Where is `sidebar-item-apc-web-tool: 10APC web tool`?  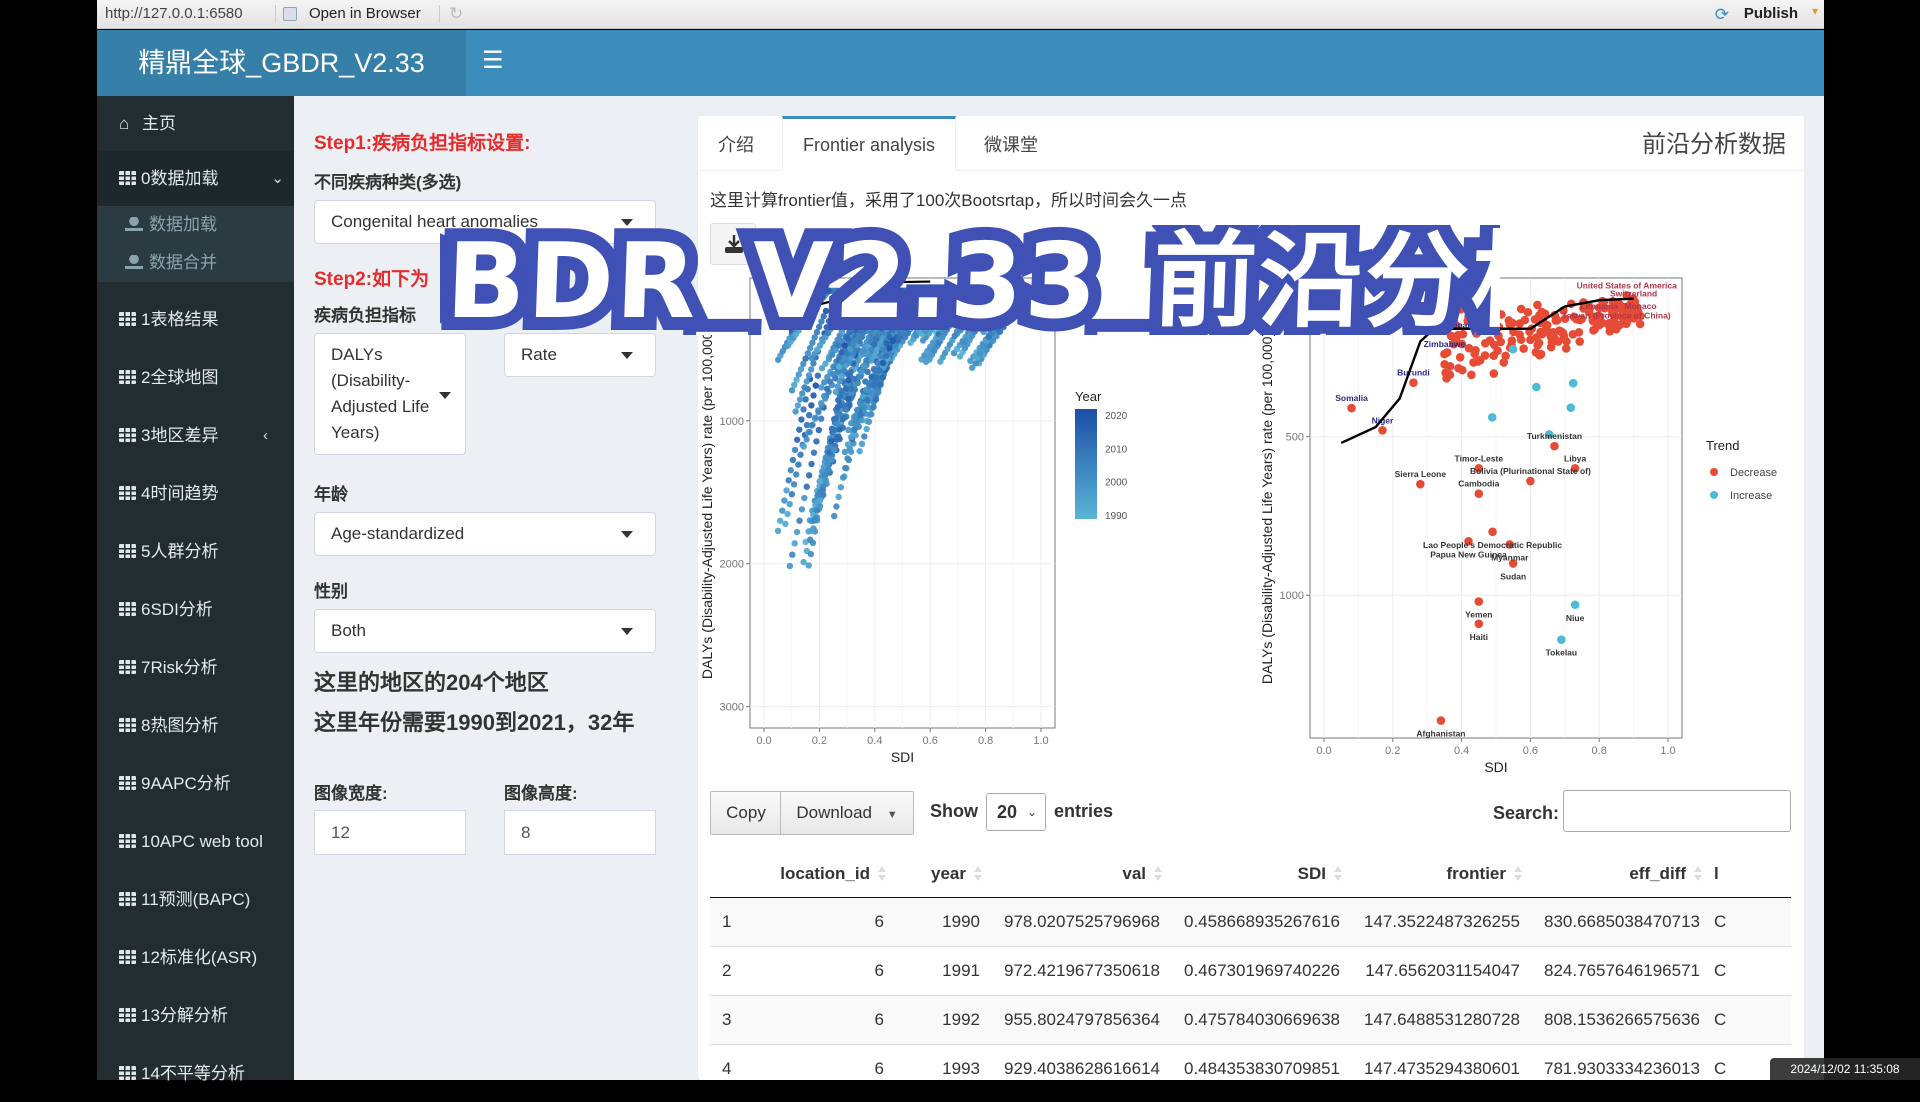 sidebar-item-apc-web-tool: 10APC web tool is located at coordinates (195, 842).